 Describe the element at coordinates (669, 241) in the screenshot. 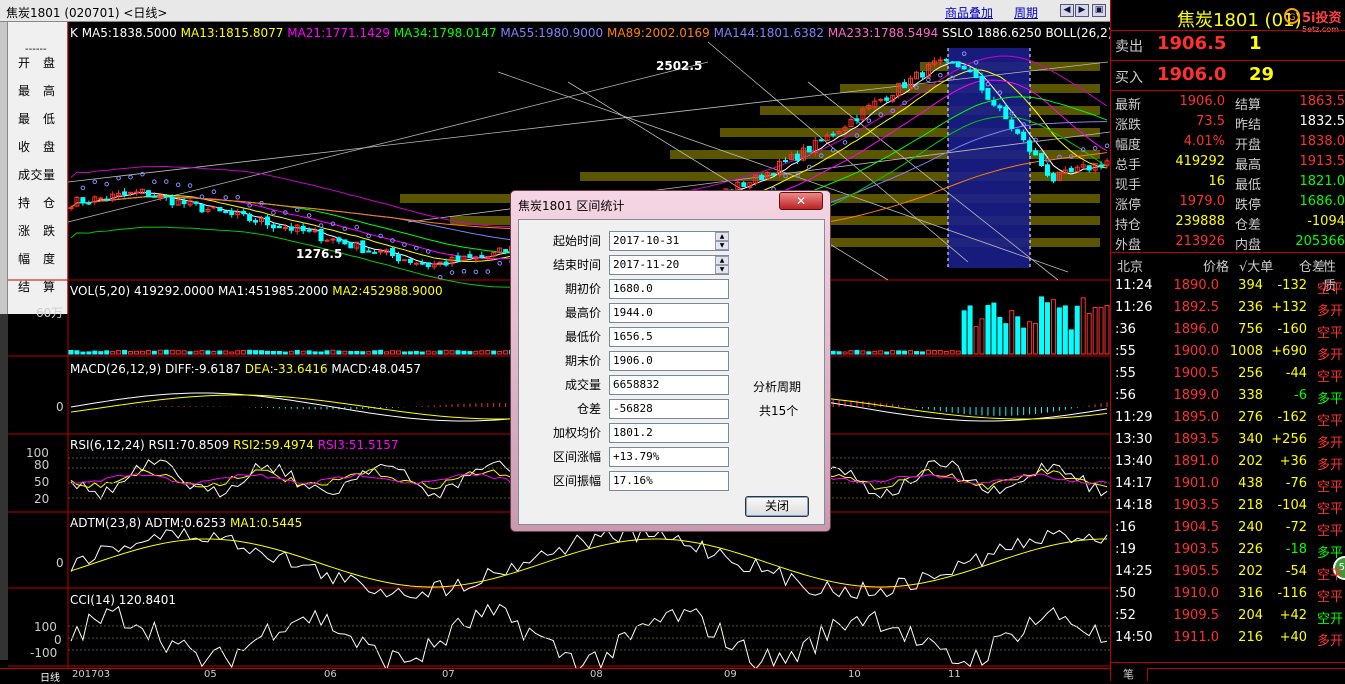

I see `start-date-input: 2017-10-31` at that location.